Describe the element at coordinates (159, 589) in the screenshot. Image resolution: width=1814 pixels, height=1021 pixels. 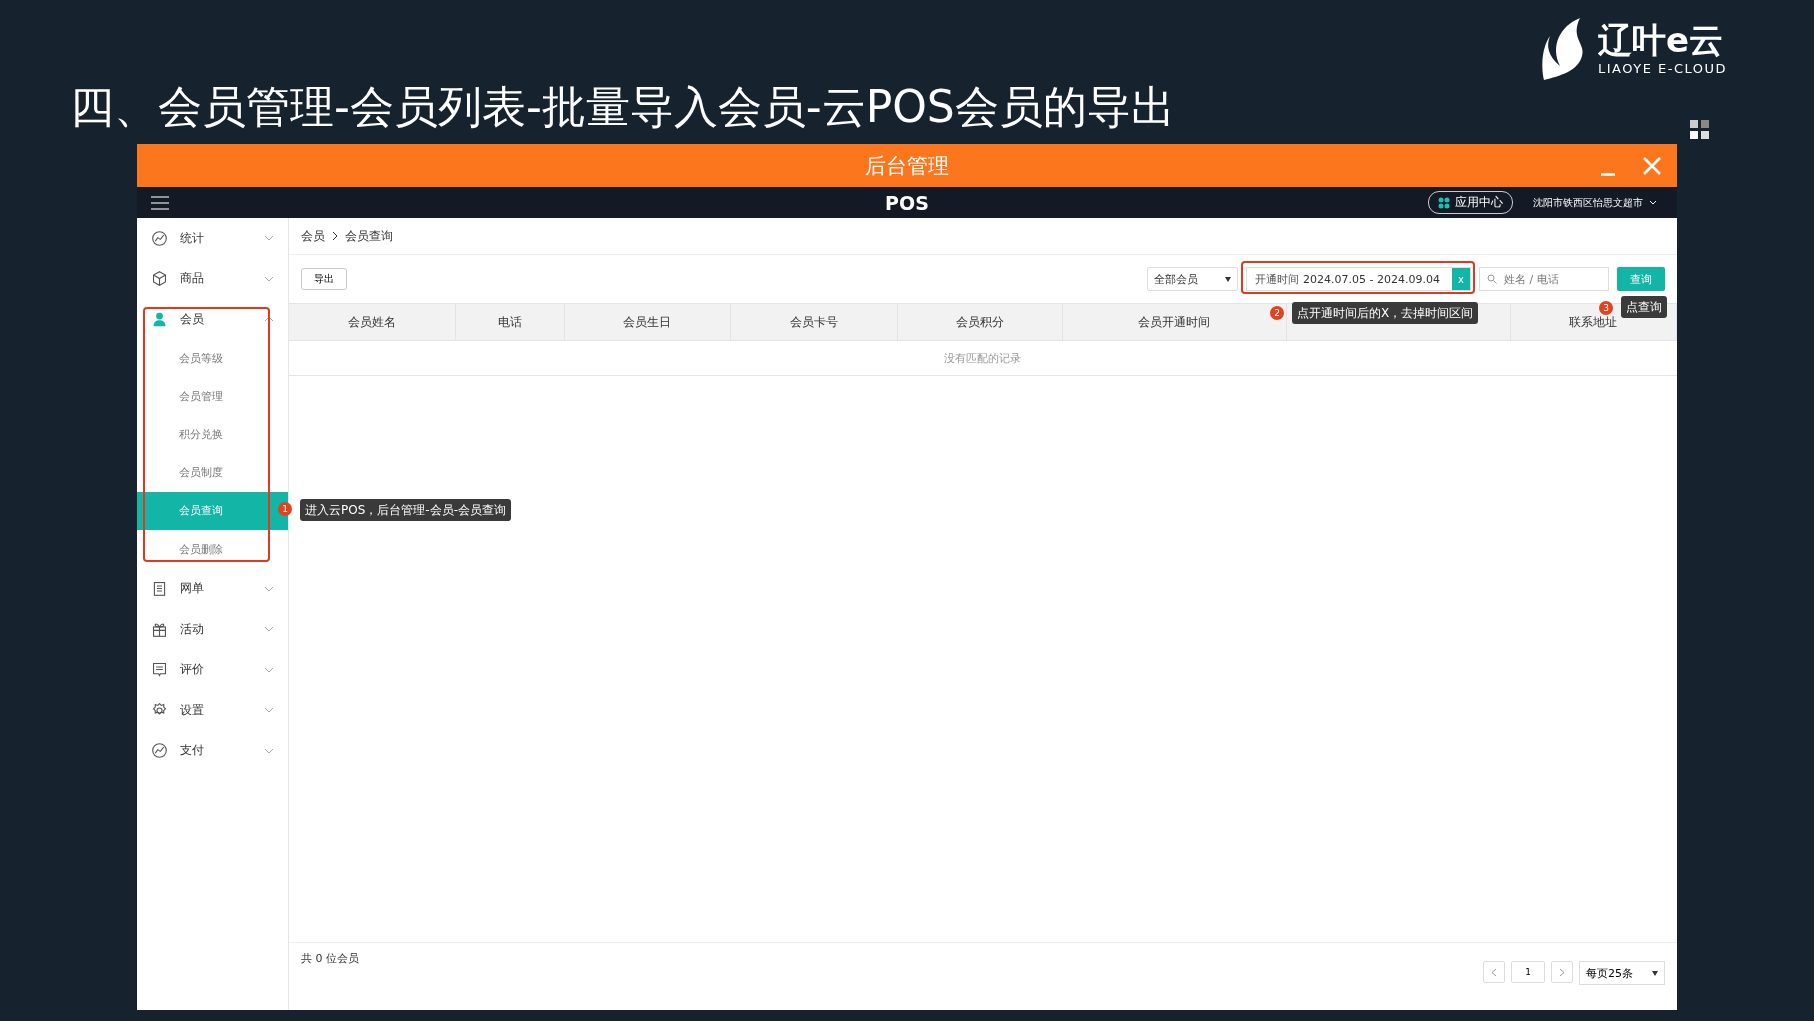
I see `clipboard-icon` at that location.